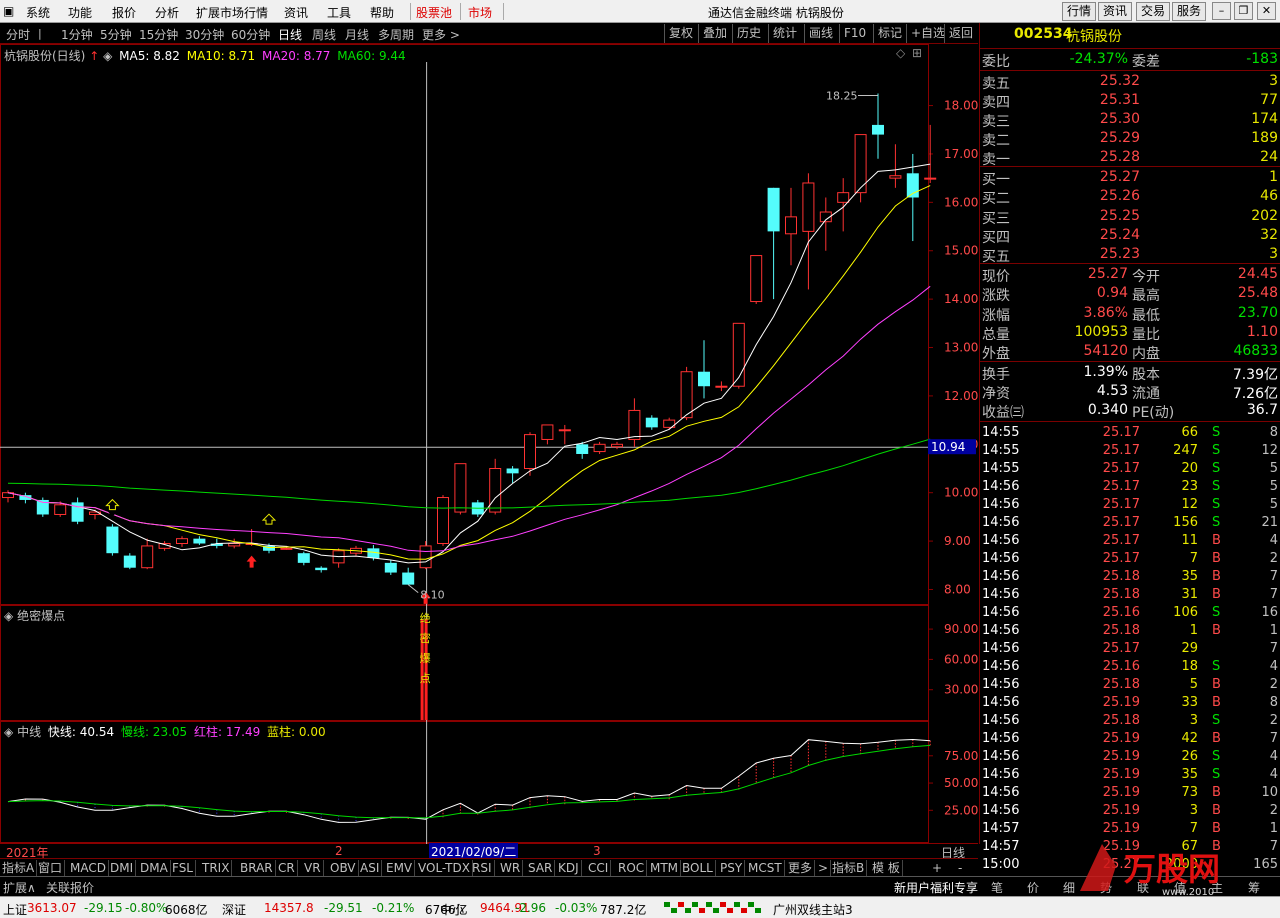 This screenshot has width=1280, height=918. I want to click on tool-f10: F10, so click(854, 33).